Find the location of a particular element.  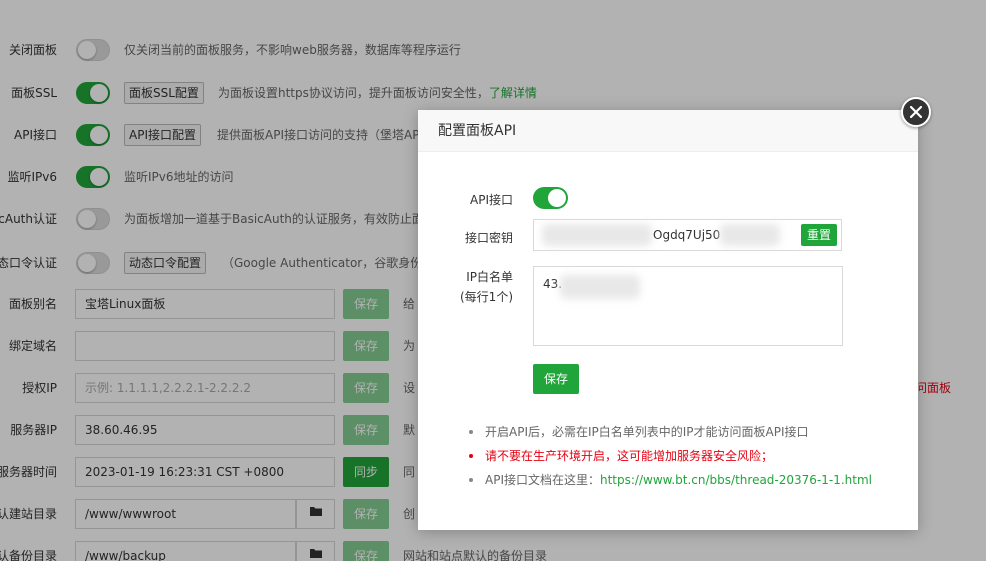

close-icon is located at coordinates (916, 112).